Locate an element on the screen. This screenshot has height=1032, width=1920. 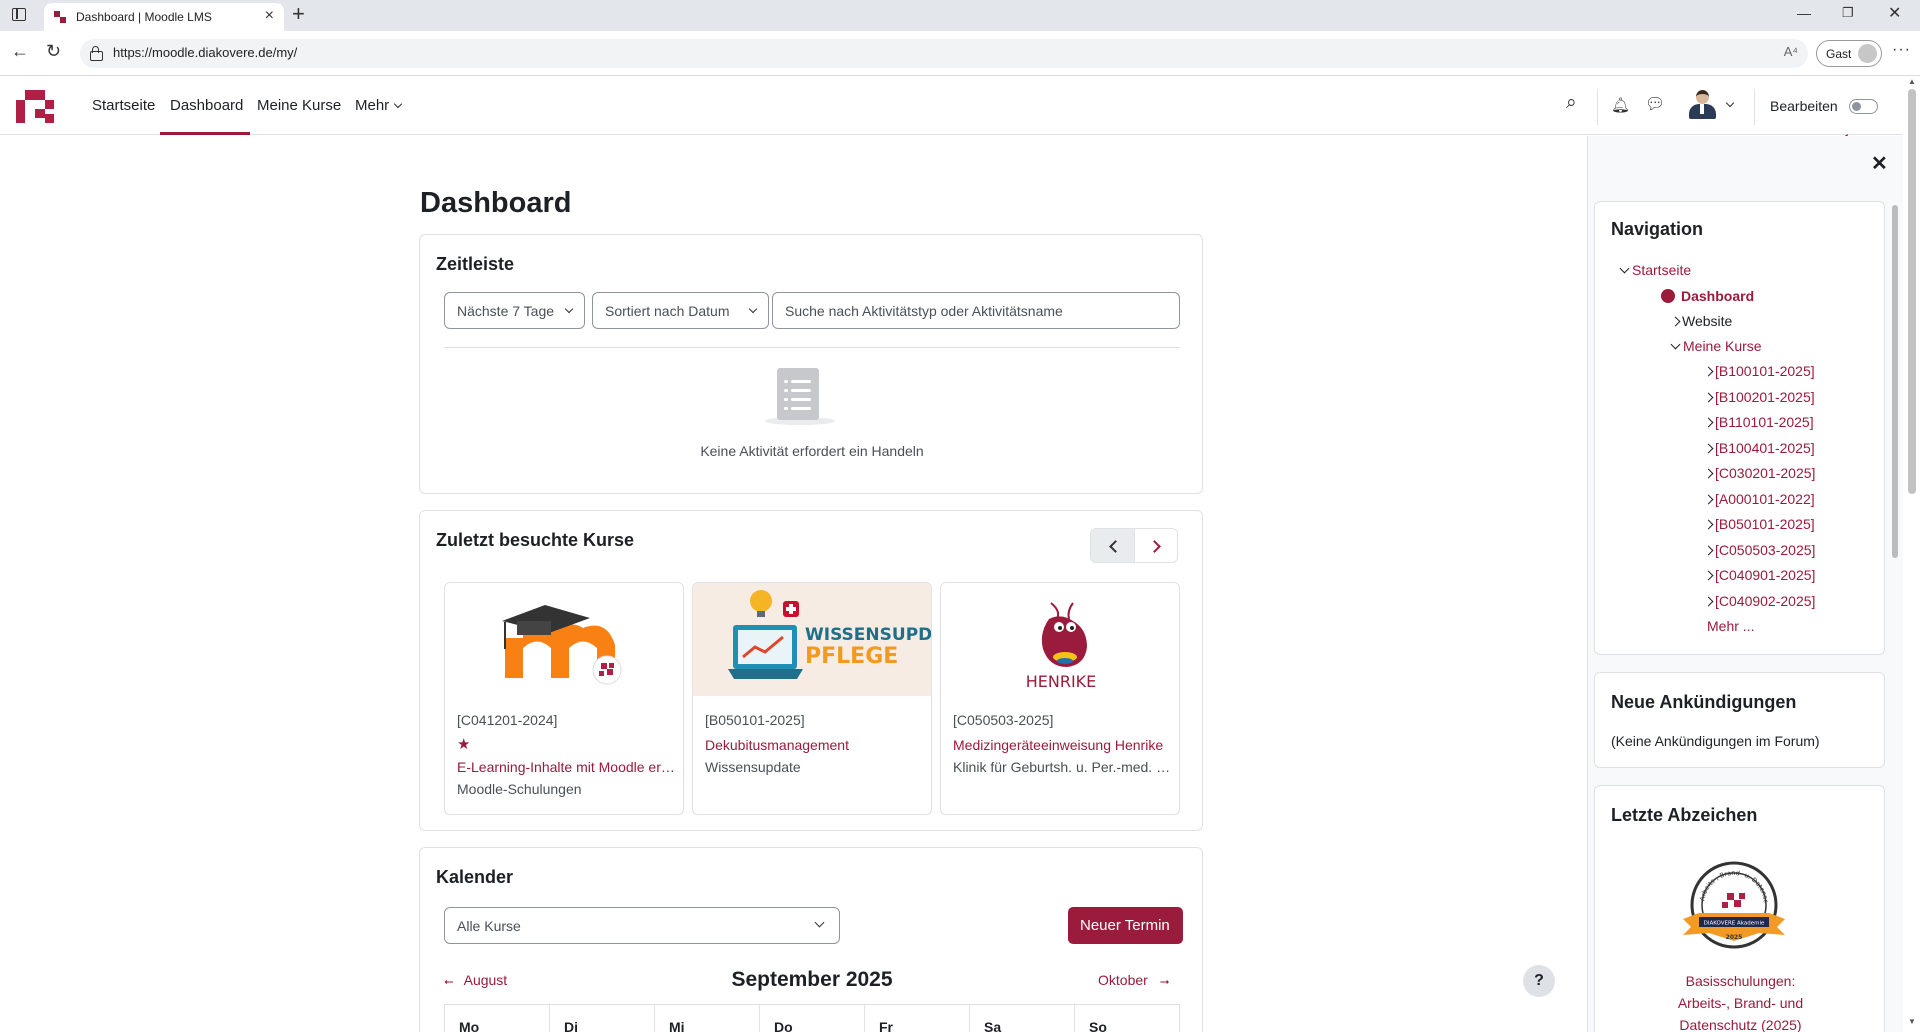
svg-text: WISSENSUPDATE is located at coordinates (868, 635).